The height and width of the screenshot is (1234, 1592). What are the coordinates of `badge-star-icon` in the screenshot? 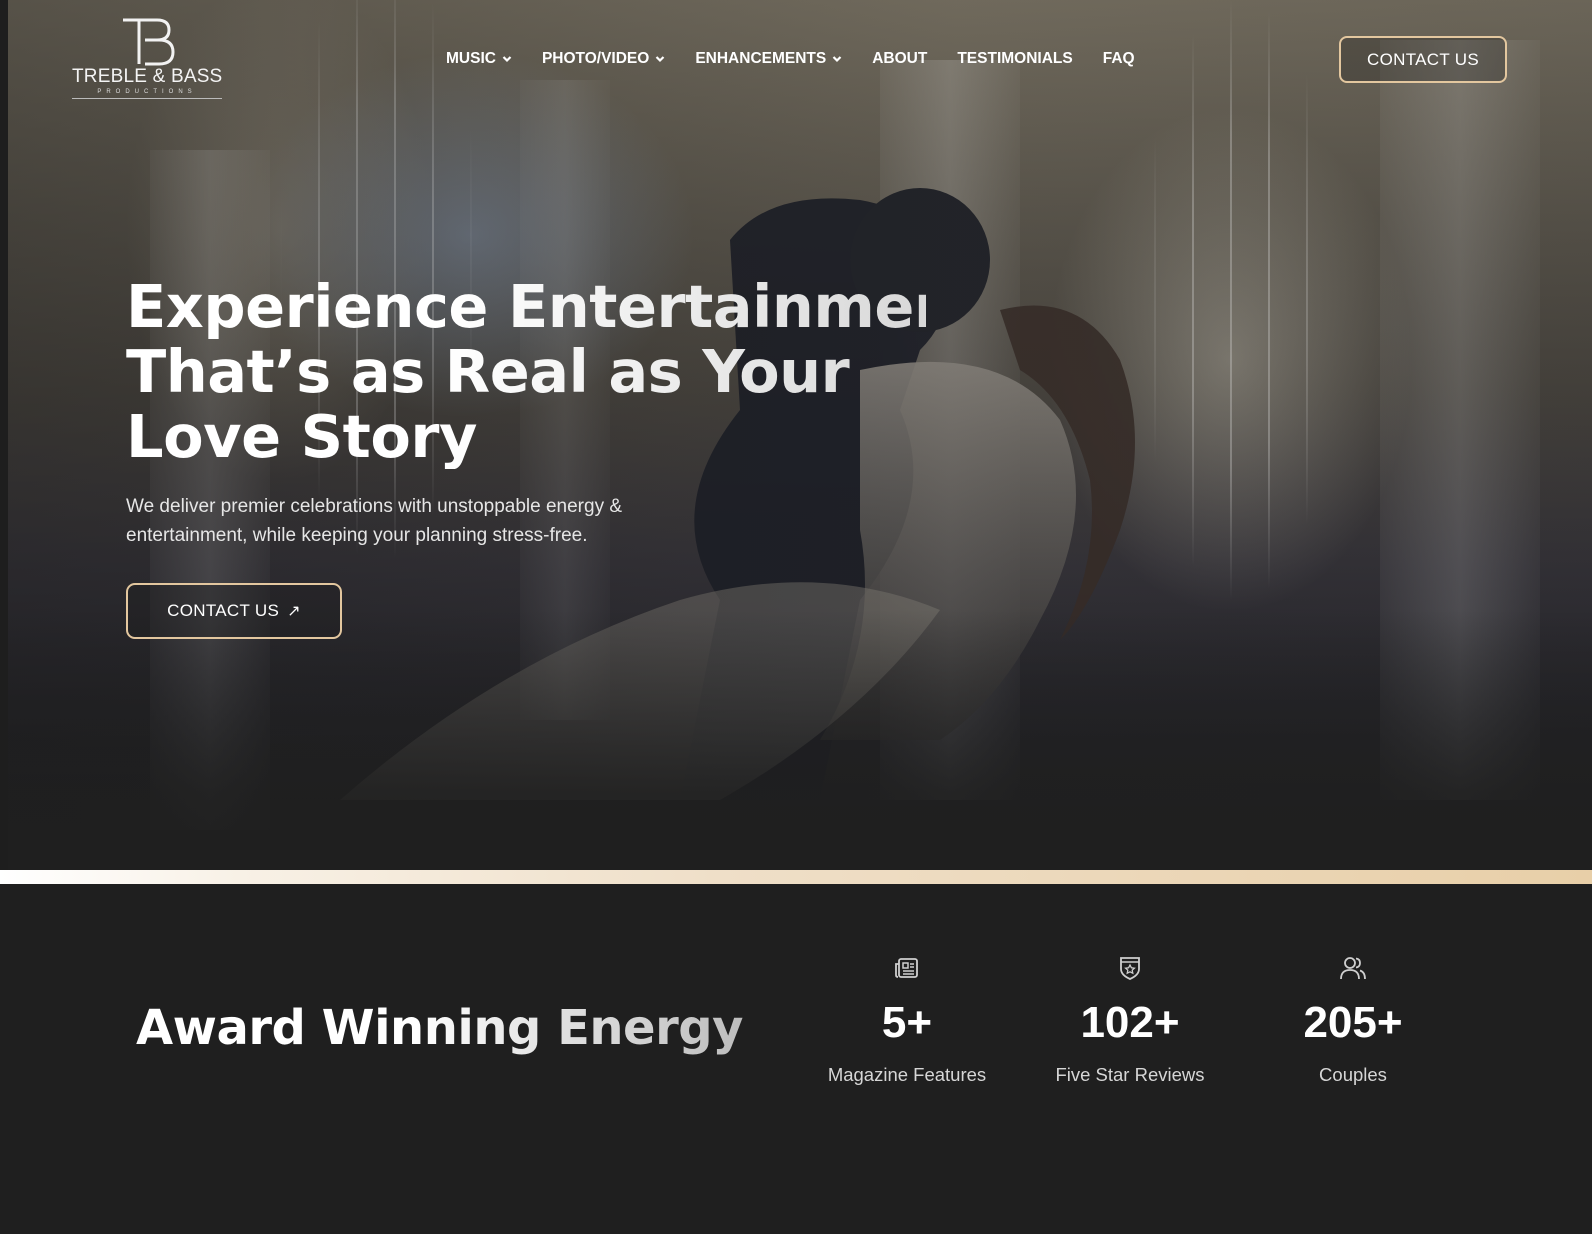 It's located at (1130, 968).